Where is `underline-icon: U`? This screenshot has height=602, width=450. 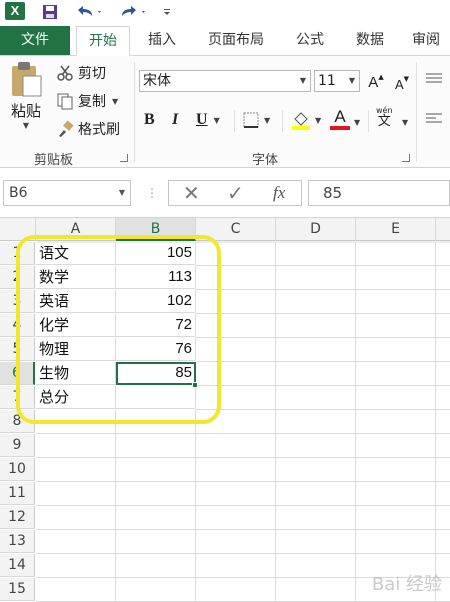
underline-icon: U is located at coordinates (202, 119).